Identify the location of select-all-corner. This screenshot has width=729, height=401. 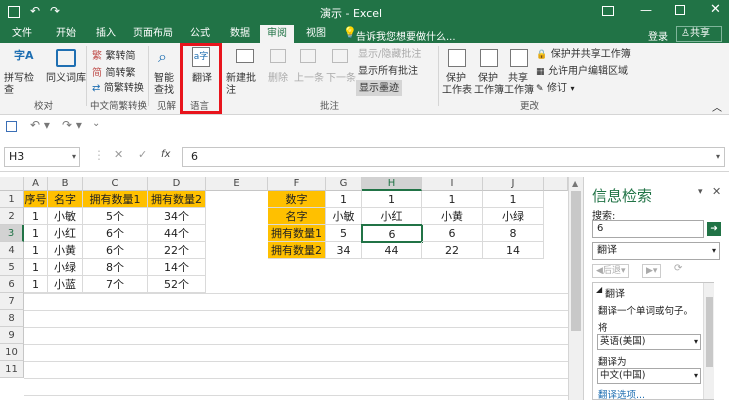
(12, 184).